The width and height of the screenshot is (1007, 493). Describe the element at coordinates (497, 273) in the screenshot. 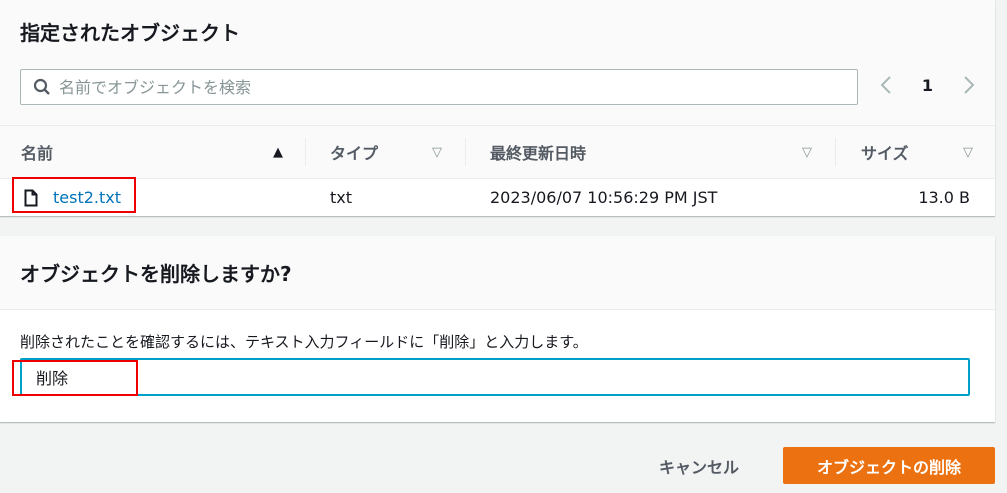

I see `delete-panel-title: オブジェクトを削除しますか?` at that location.